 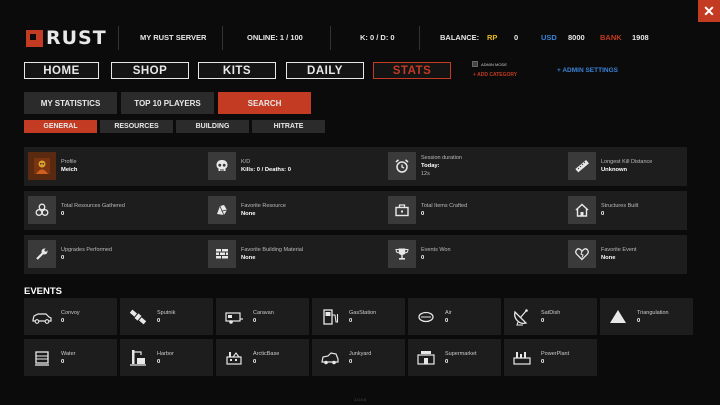 I want to click on stat-profile: Profile Meich, so click(x=52, y=166).